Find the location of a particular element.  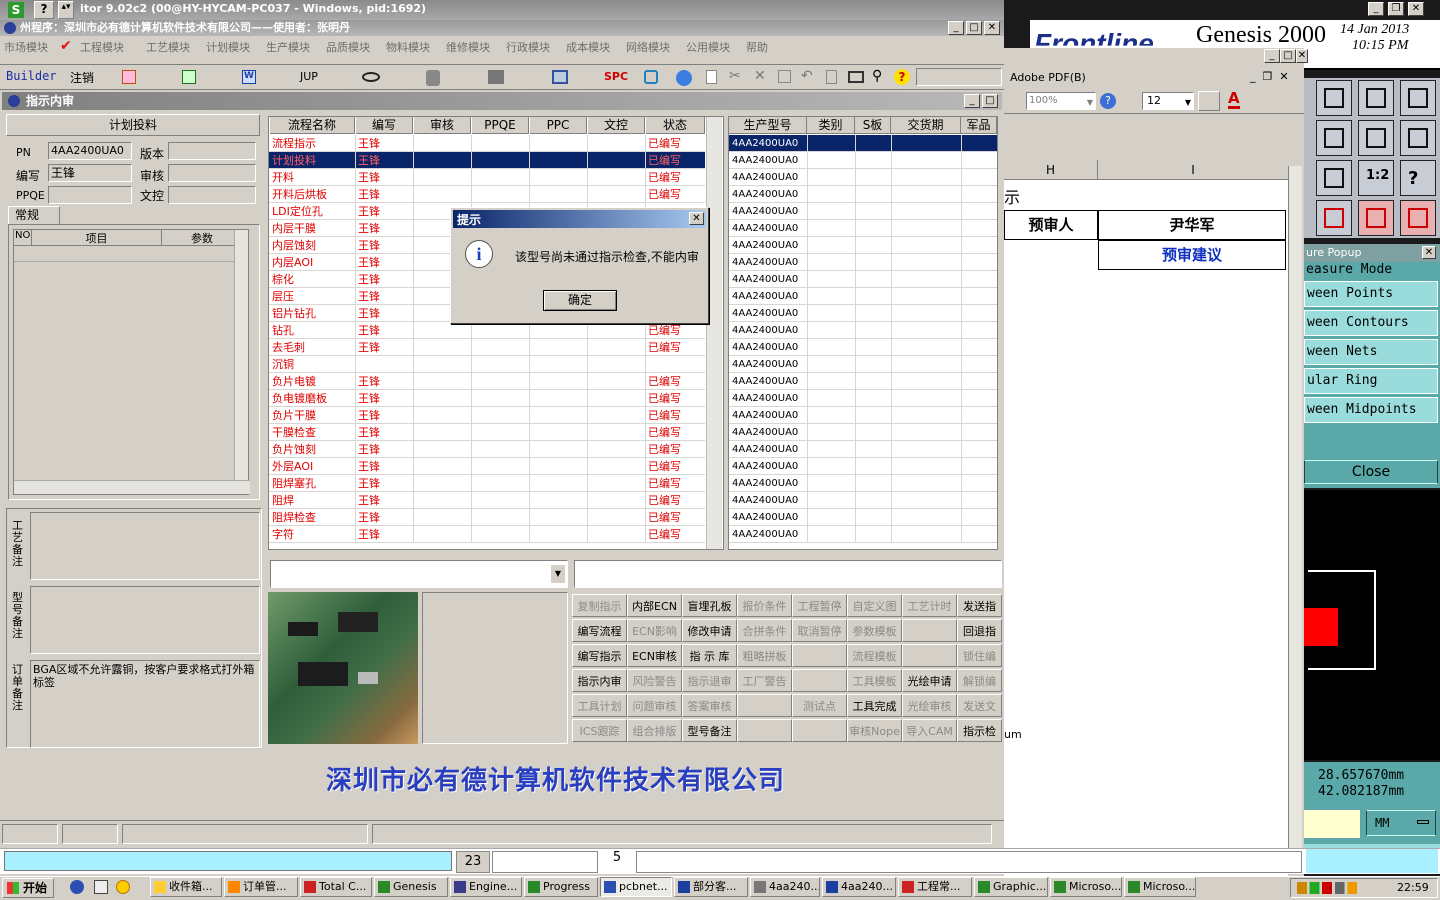

eye-icon is located at coordinates (371, 77).